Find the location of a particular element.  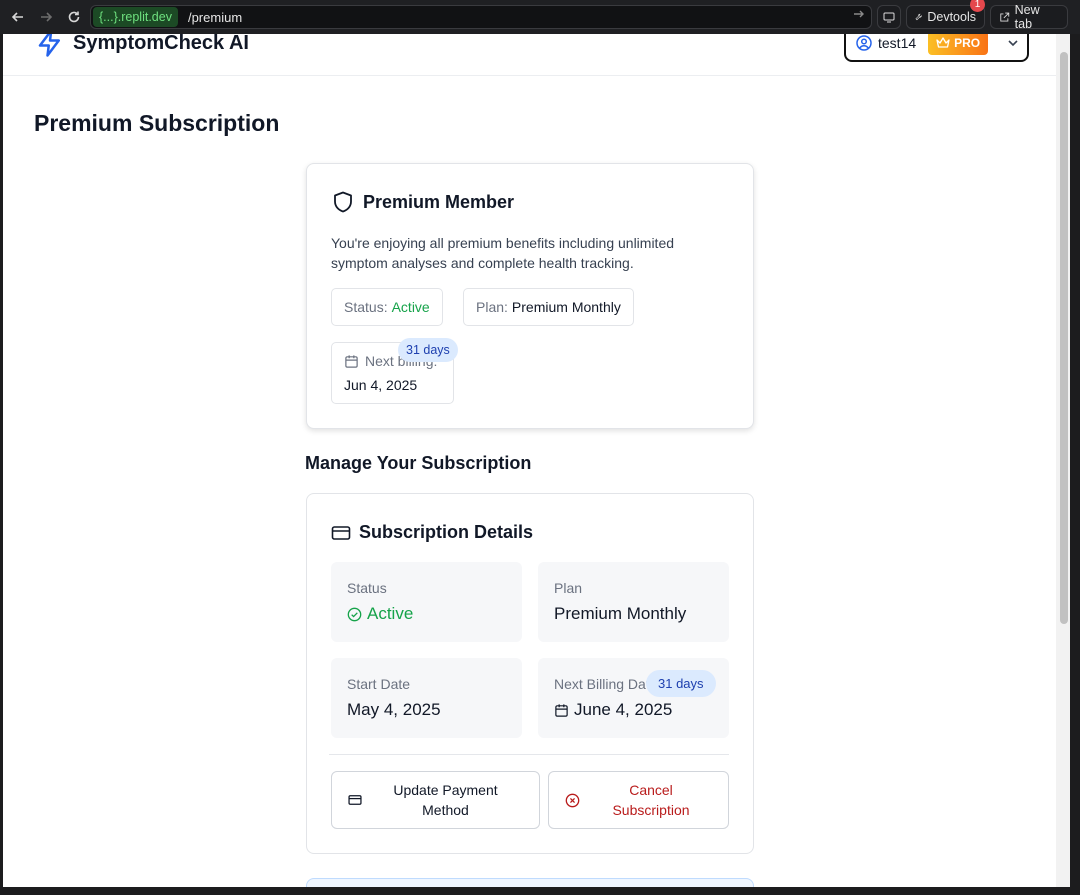

lightning-icon is located at coordinates (49, 45).